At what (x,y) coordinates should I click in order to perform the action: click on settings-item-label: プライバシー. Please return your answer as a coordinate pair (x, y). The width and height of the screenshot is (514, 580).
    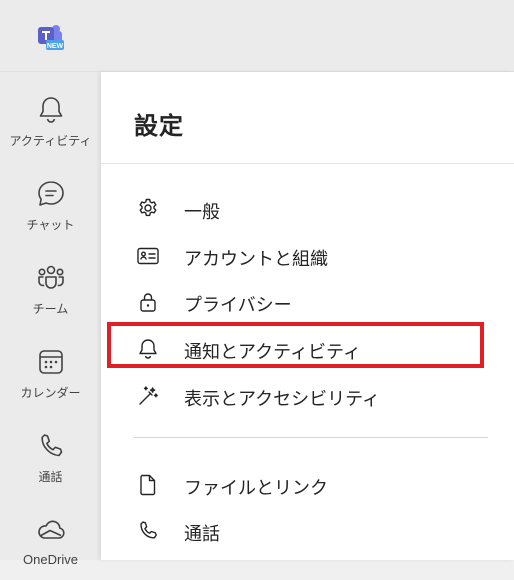
    Looking at the image, I should click on (238, 305).